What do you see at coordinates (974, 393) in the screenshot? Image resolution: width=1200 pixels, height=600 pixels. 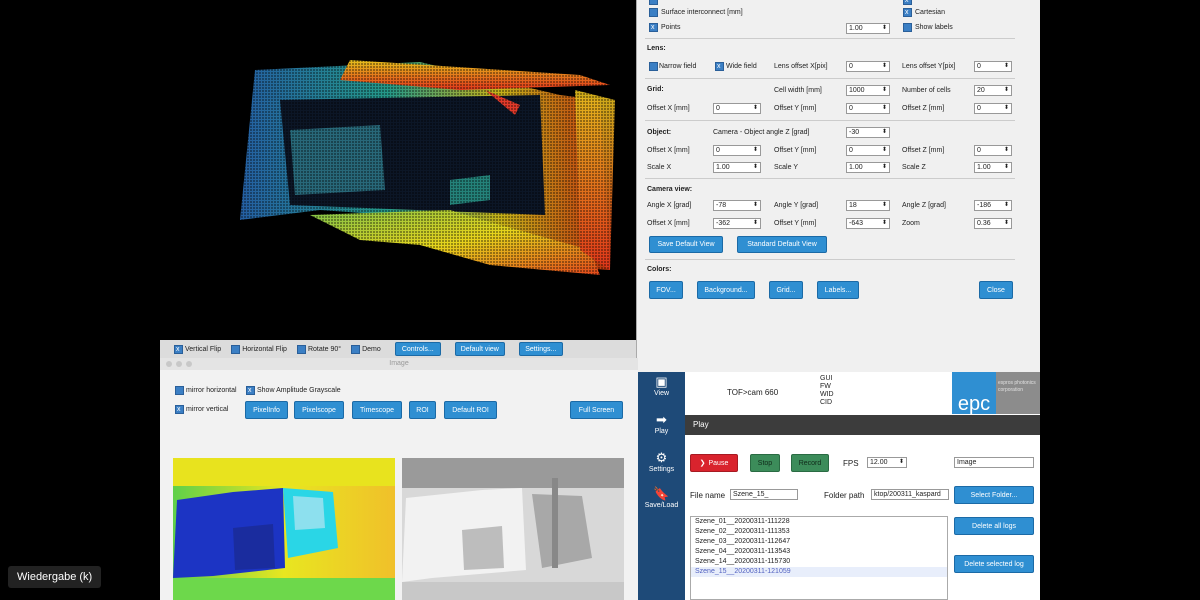 I see `epc-logo: epc` at bounding box center [974, 393].